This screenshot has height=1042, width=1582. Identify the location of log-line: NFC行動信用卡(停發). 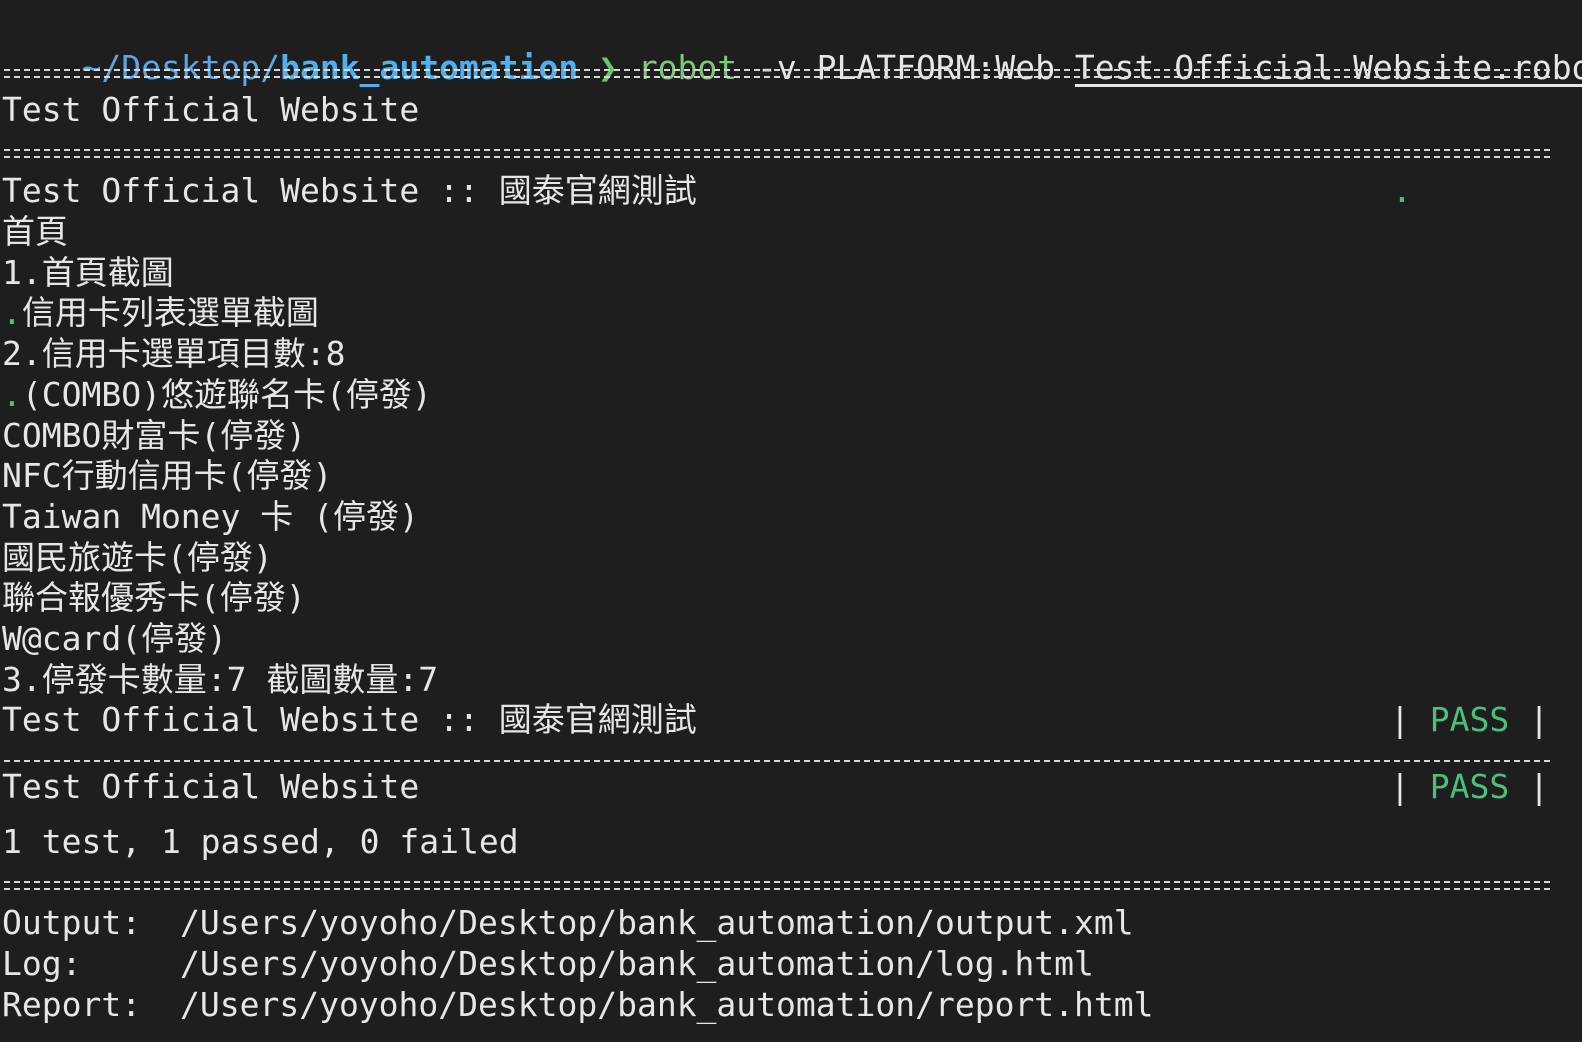
(167, 476).